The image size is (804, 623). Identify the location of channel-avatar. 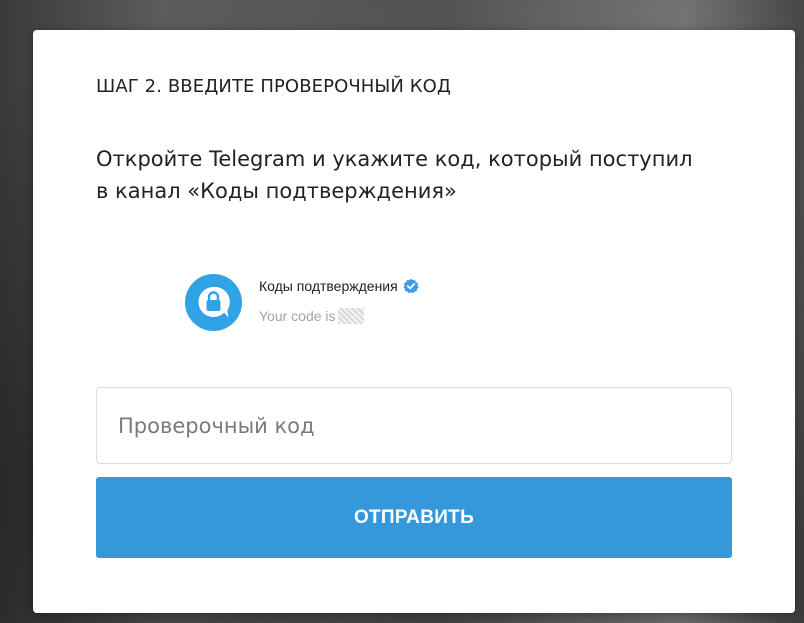
(213, 302).